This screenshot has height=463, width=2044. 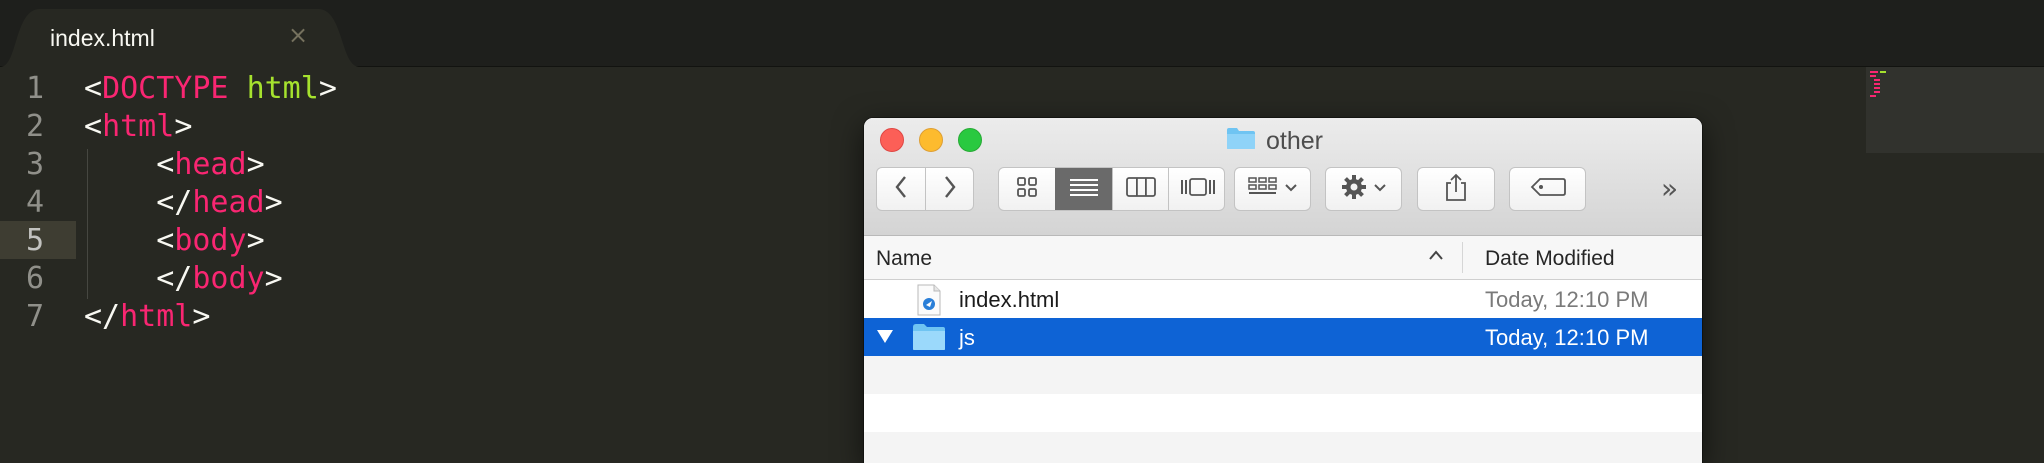 What do you see at coordinates (1294, 140) in the screenshot?
I see `window-title-text: other` at bounding box center [1294, 140].